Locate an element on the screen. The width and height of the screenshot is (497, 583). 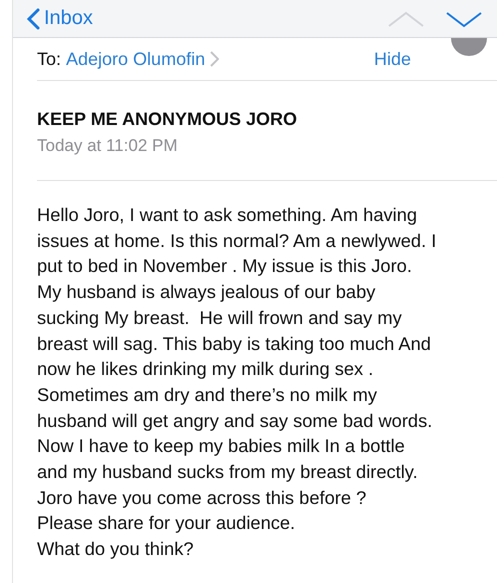
back-button: Inbox is located at coordinates (59, 18).